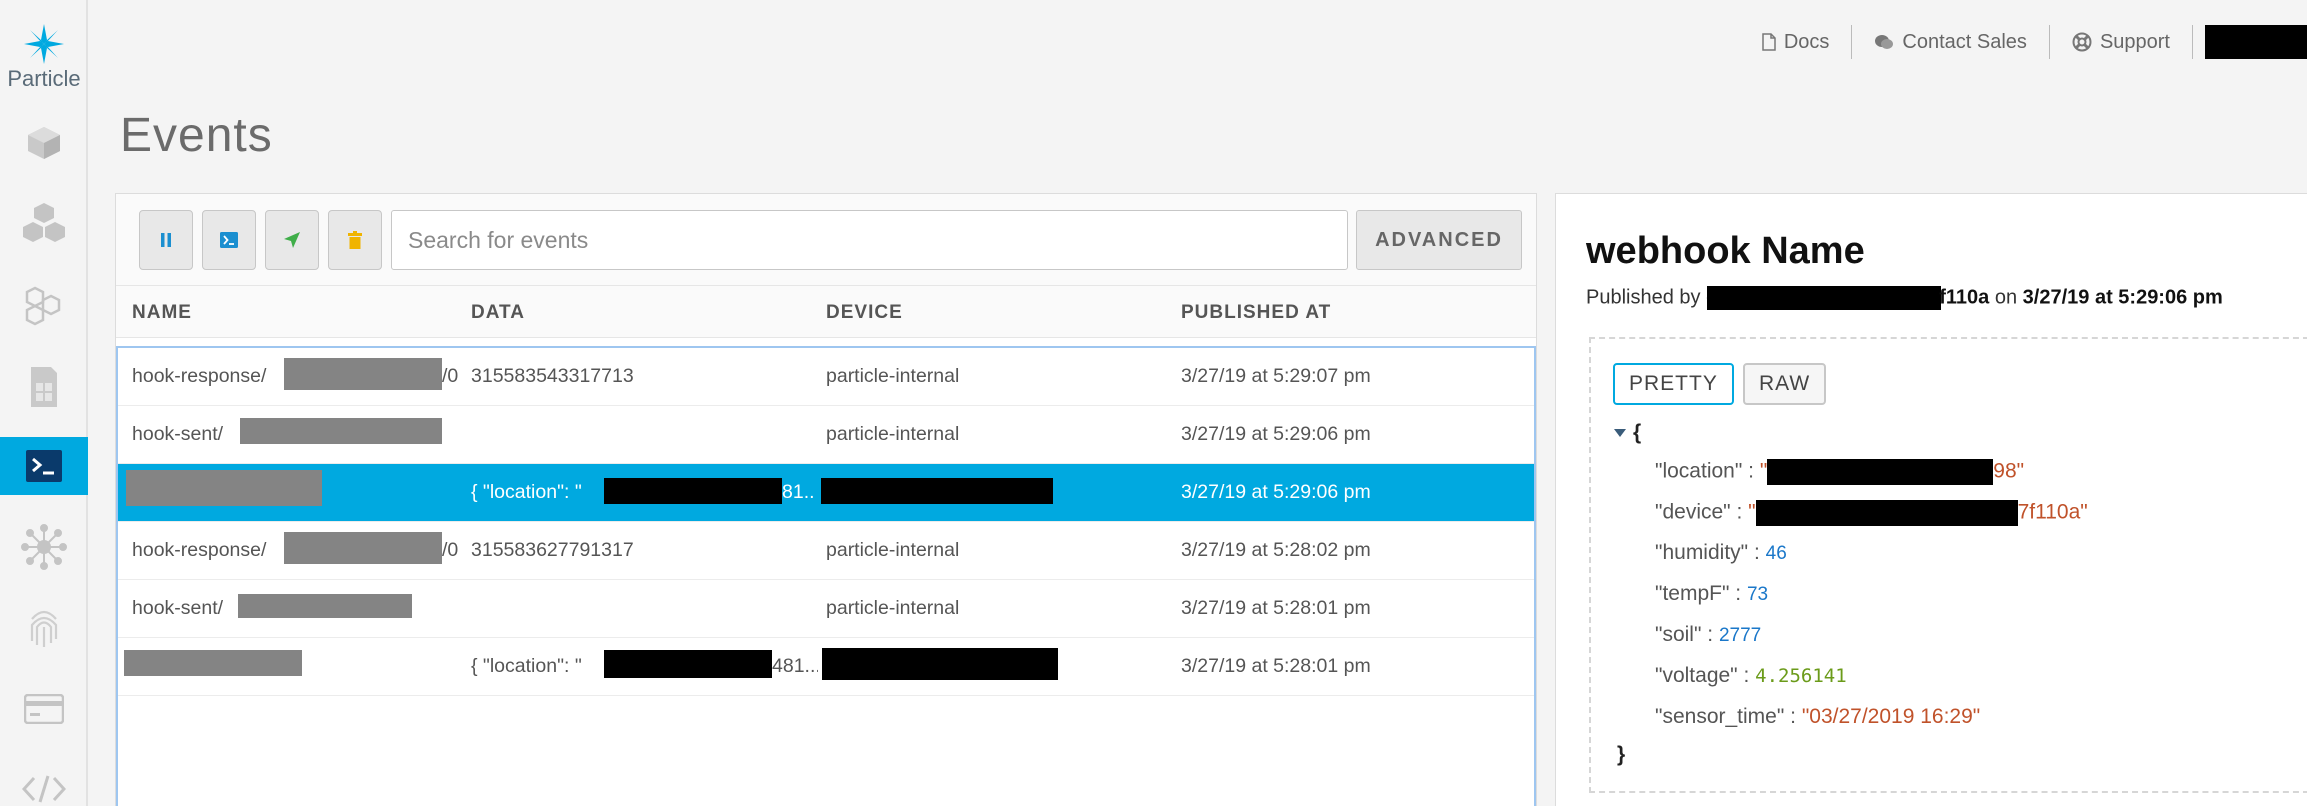 The height and width of the screenshot is (806, 2307). Describe the element at coordinates (864, 313) in the screenshot. I see `column-device: DEVICE` at that location.